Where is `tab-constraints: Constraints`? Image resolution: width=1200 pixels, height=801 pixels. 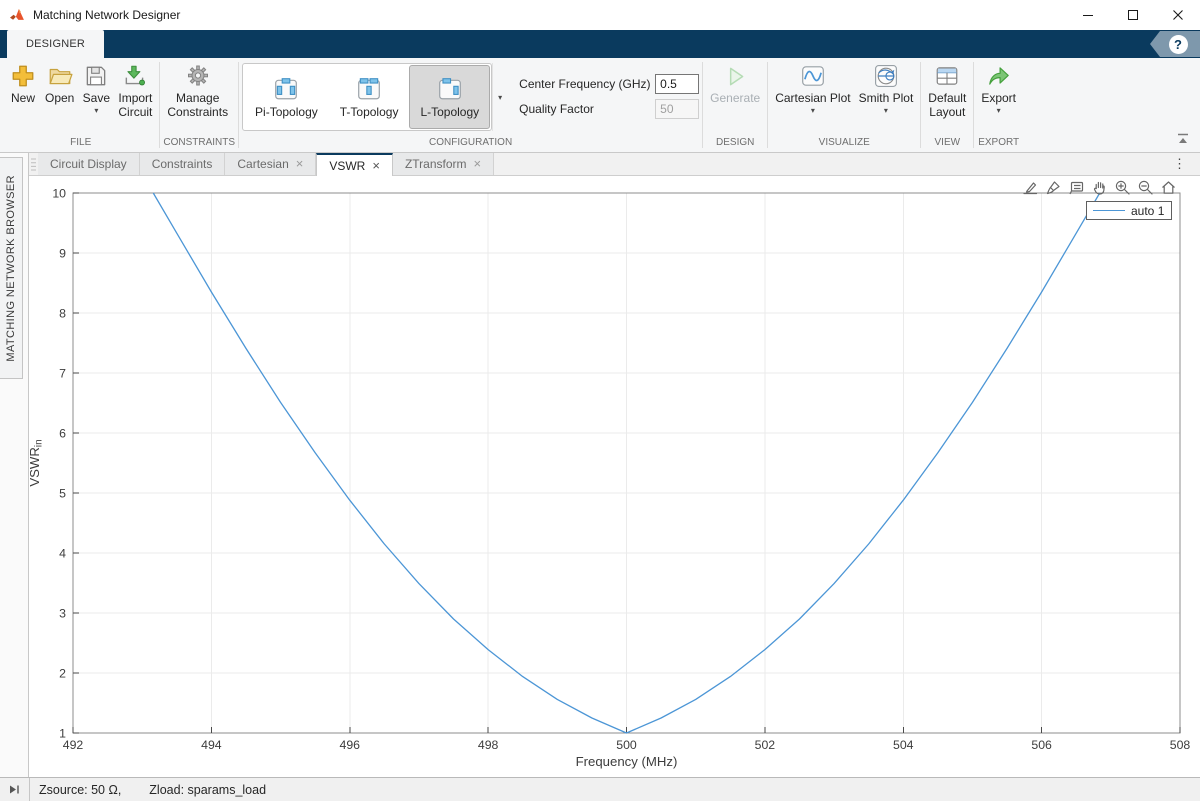
tab-constraints: Constraints is located at coordinates (182, 164).